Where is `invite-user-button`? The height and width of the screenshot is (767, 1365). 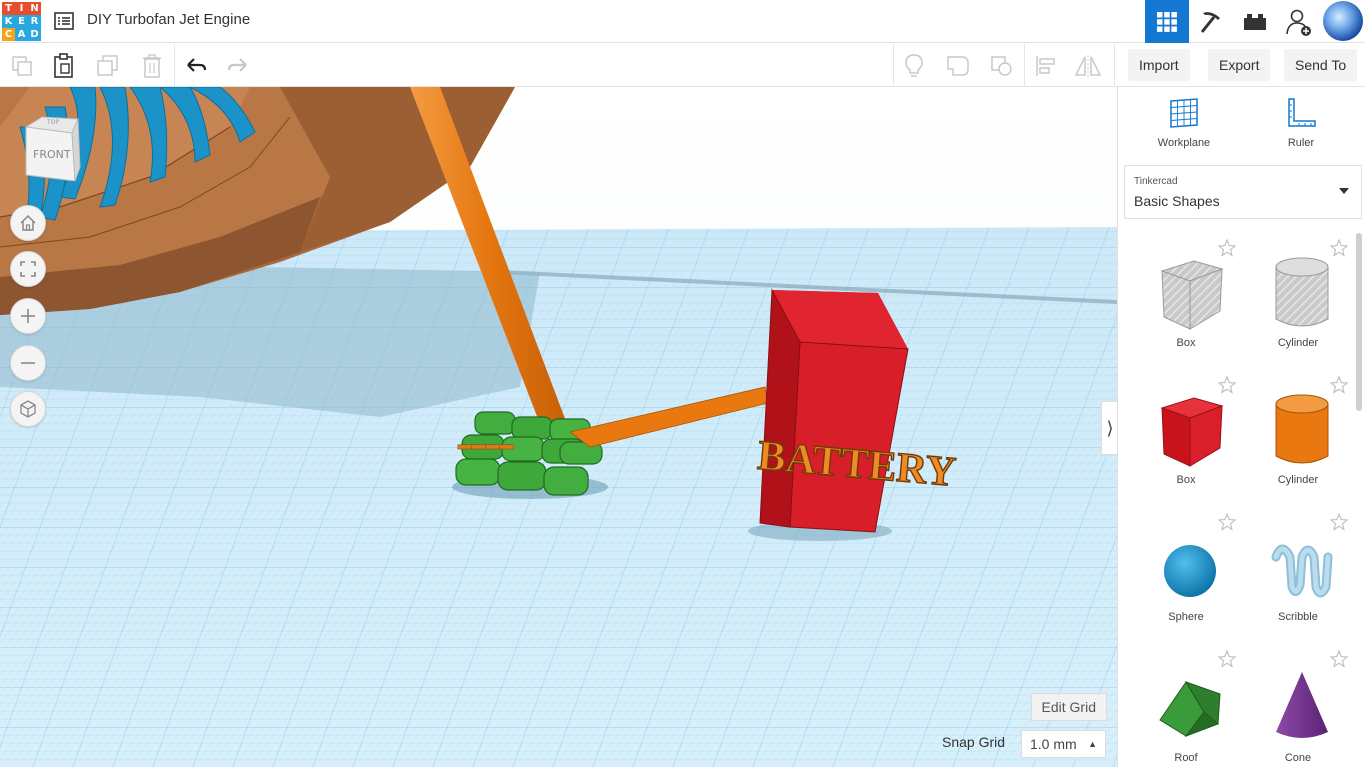 invite-user-button is located at coordinates (1299, 21).